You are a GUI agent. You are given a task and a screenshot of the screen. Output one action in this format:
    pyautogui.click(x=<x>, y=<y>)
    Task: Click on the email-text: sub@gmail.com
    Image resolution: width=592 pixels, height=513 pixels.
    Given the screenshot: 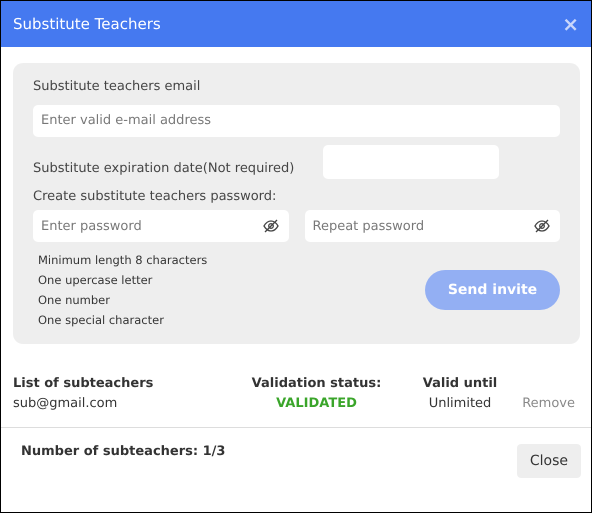 What is the action you would take?
    pyautogui.click(x=65, y=403)
    